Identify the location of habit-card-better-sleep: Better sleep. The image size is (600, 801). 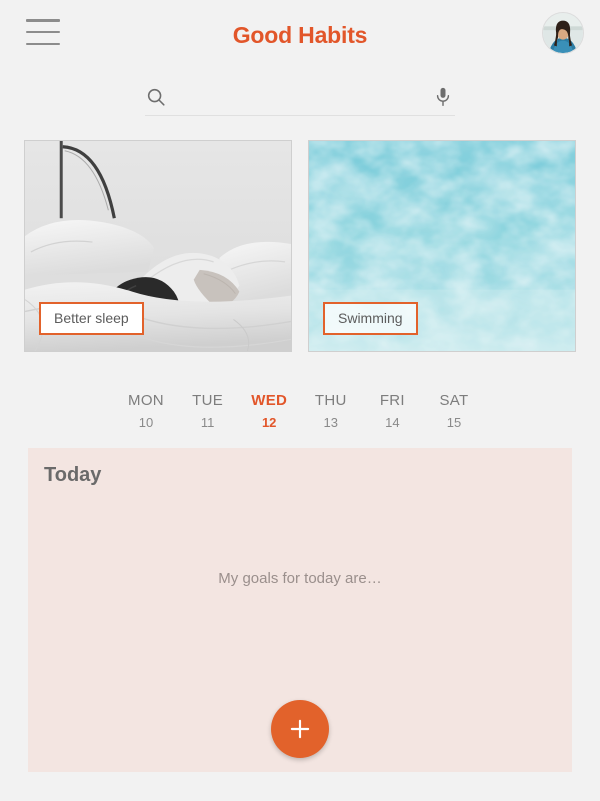
(158, 246).